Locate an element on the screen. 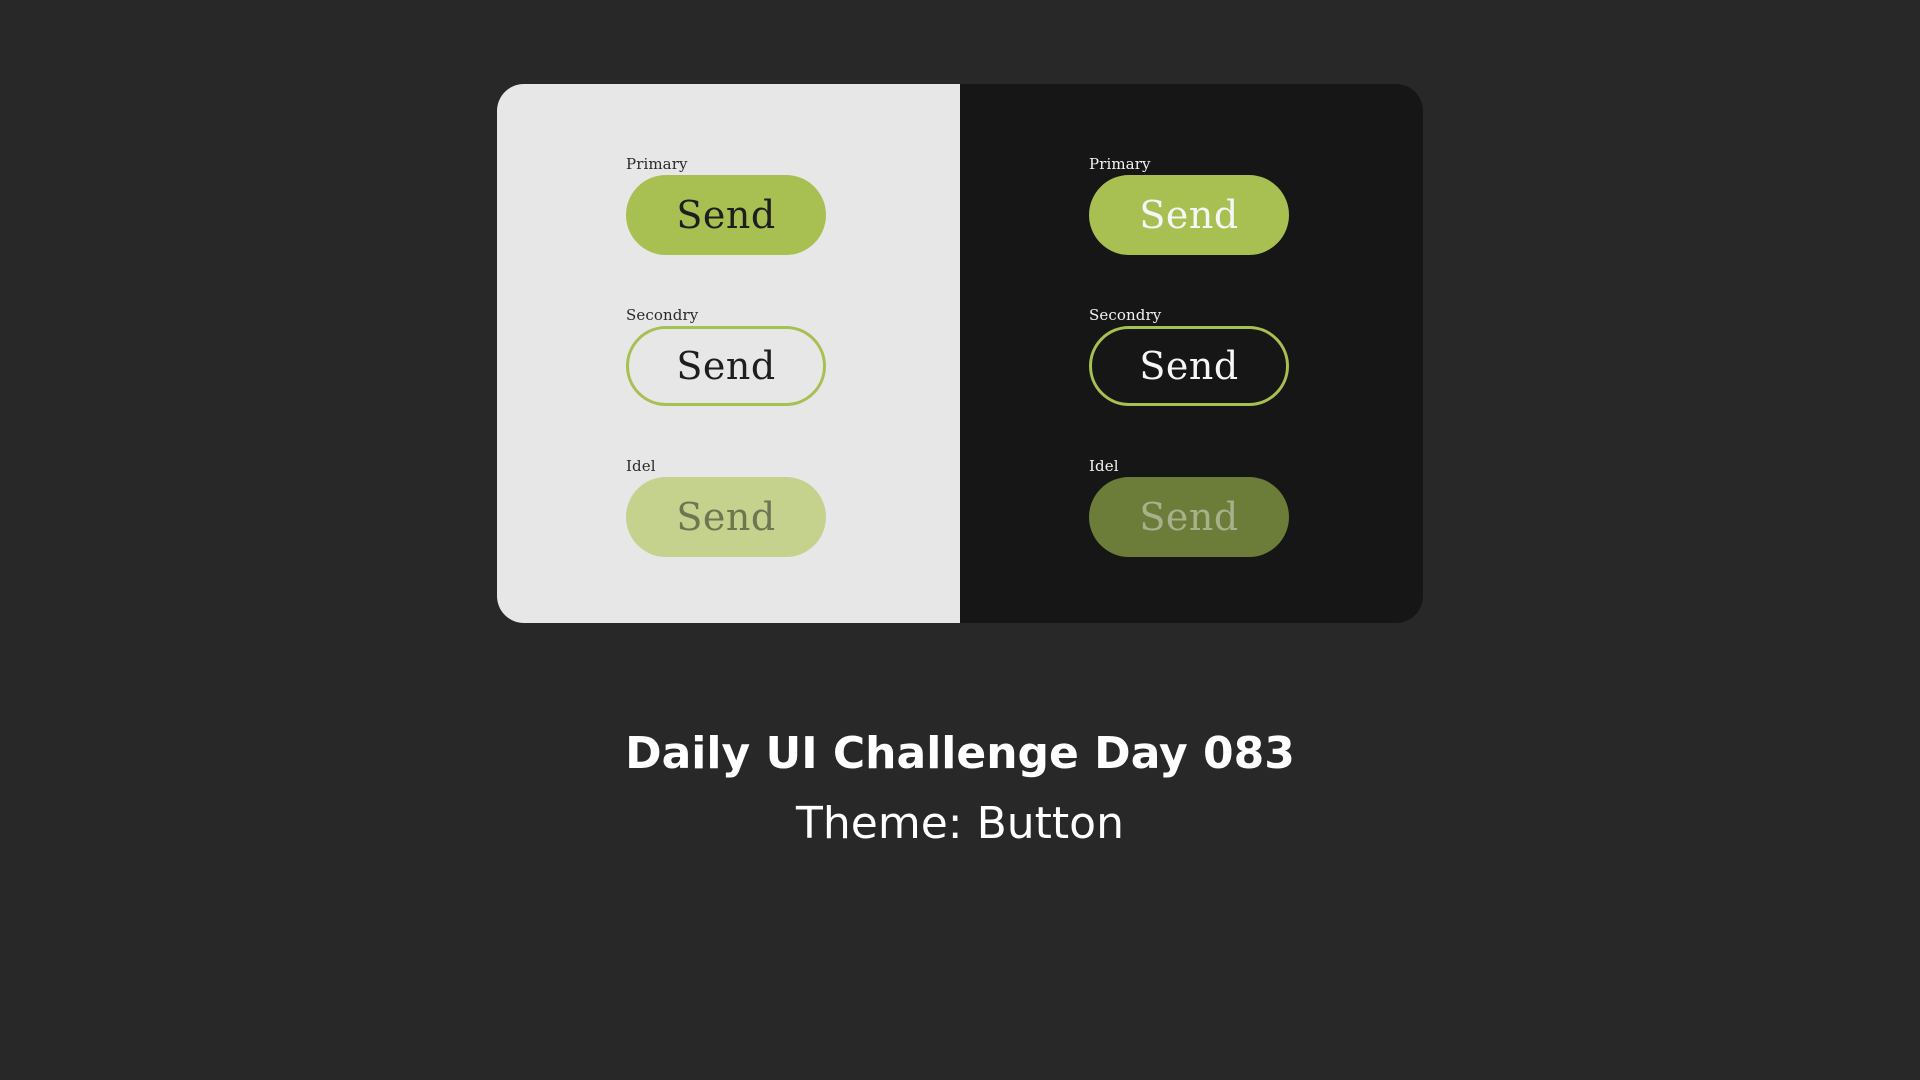 The height and width of the screenshot is (1080, 1920). light-idle-group: Idel Send is located at coordinates (726, 507).